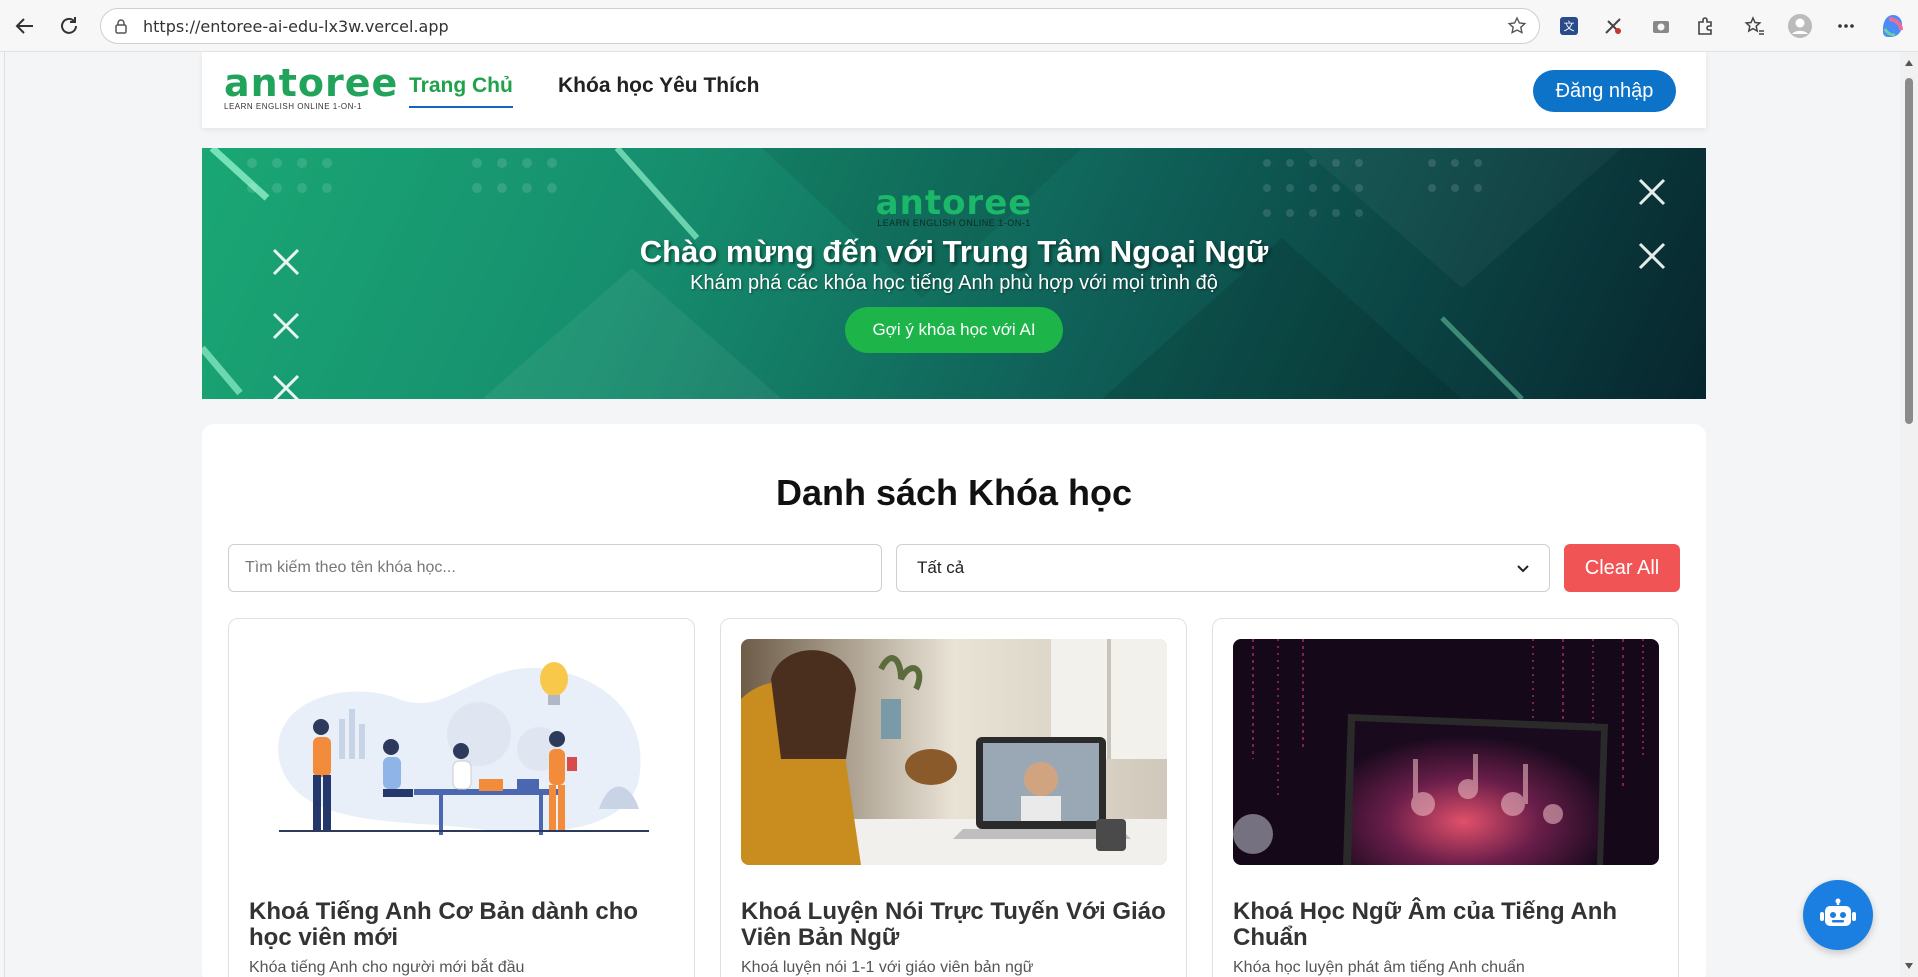 The image size is (1918, 977). I want to click on site-info-icon, so click(121, 28).